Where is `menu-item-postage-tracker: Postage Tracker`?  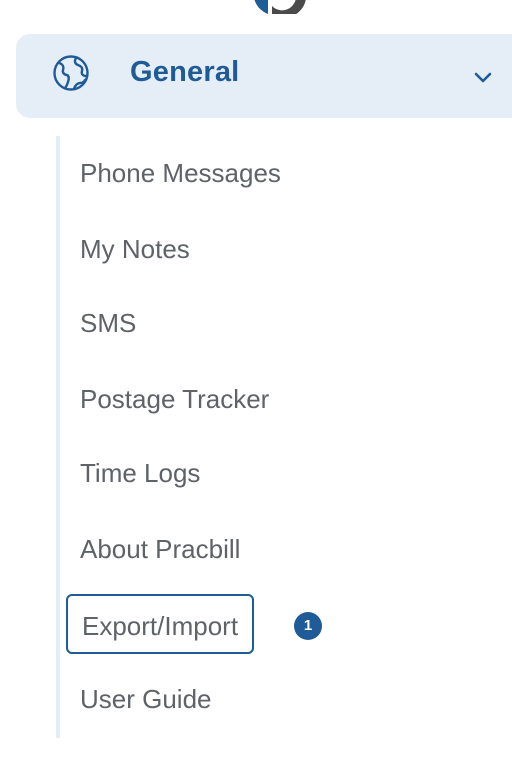
menu-item-postage-tracker: Postage Tracker is located at coordinates (174, 399).